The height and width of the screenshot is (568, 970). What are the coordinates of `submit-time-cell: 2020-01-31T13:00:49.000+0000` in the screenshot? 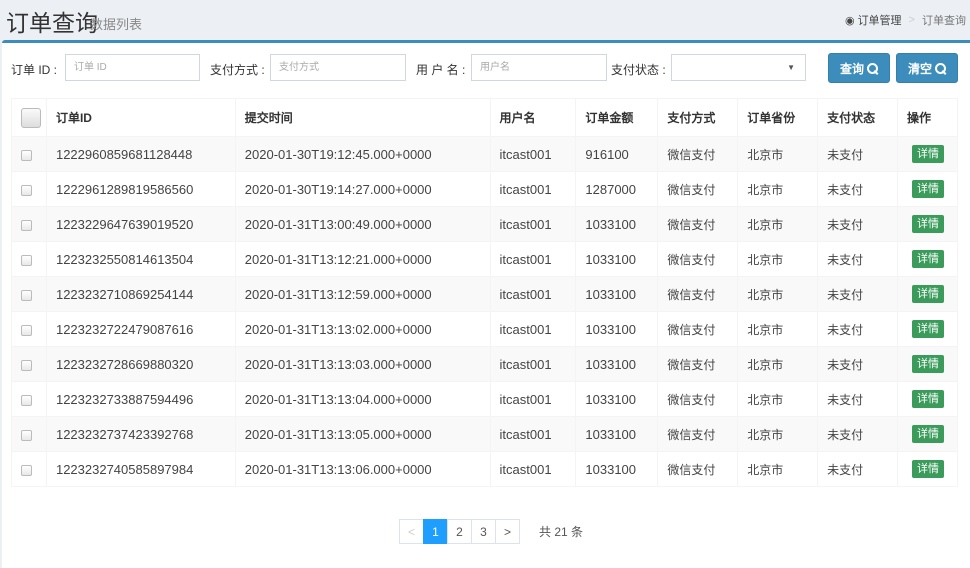 It's located at (362, 224).